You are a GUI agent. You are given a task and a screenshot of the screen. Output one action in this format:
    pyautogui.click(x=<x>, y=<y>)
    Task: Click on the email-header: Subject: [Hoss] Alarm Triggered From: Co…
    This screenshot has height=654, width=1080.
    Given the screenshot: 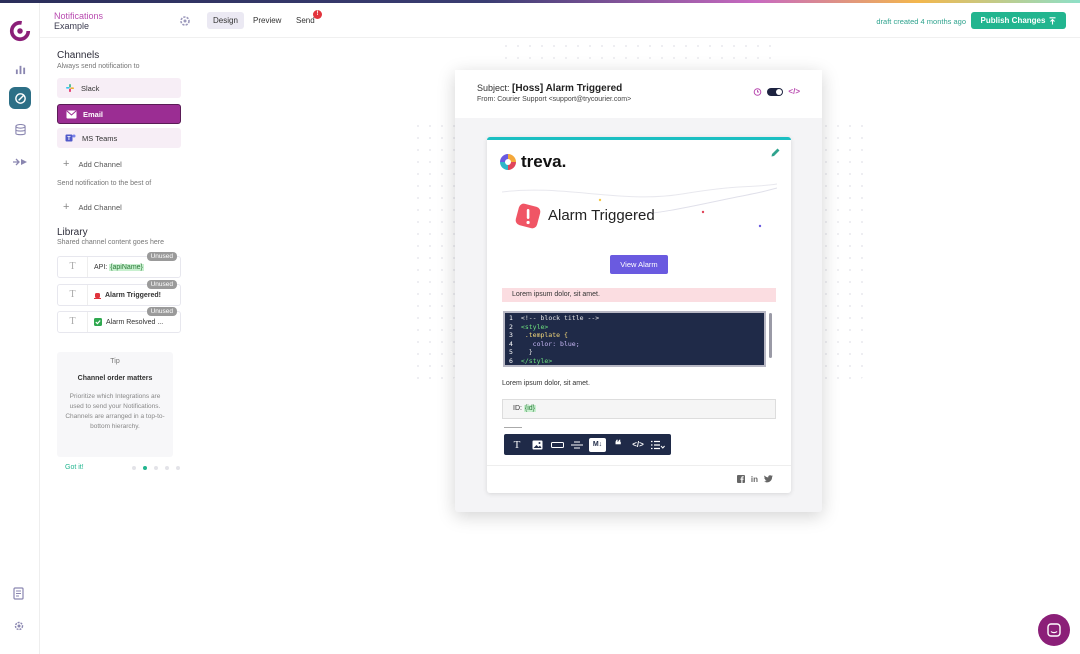 What is the action you would take?
    pyautogui.click(x=638, y=94)
    